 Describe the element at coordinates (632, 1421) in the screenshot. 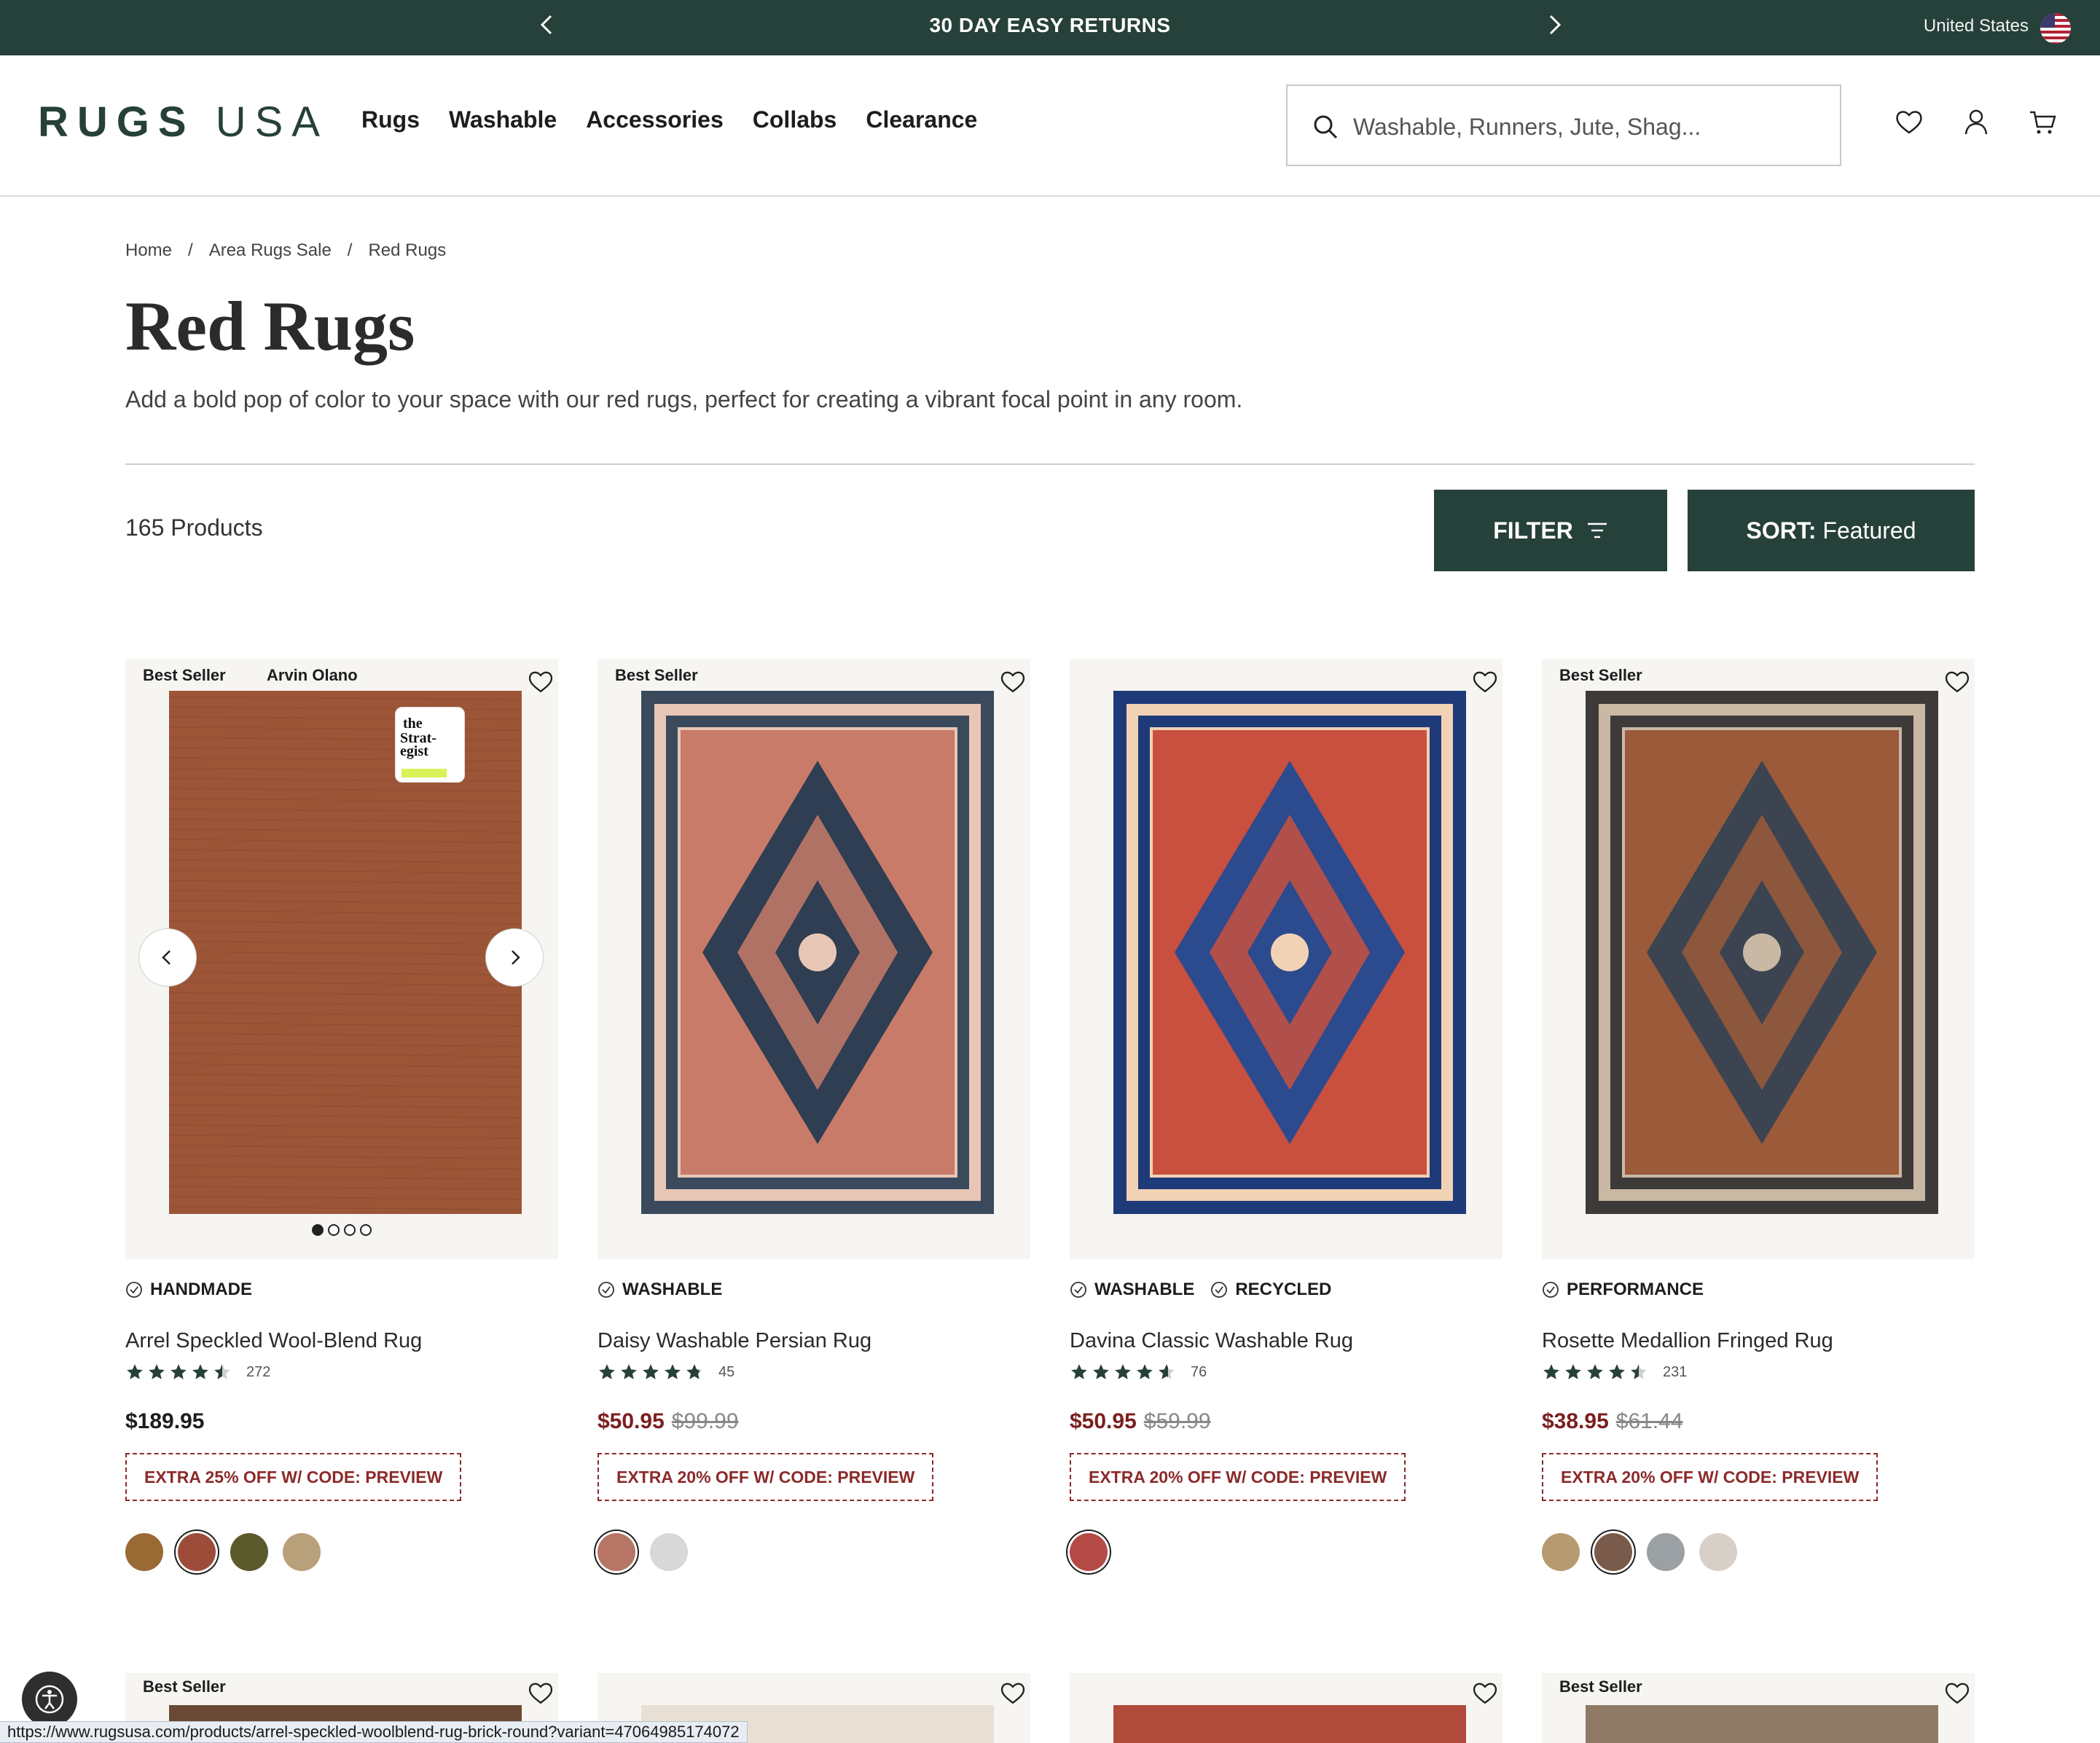

I see `sale-price: $50.95` at that location.